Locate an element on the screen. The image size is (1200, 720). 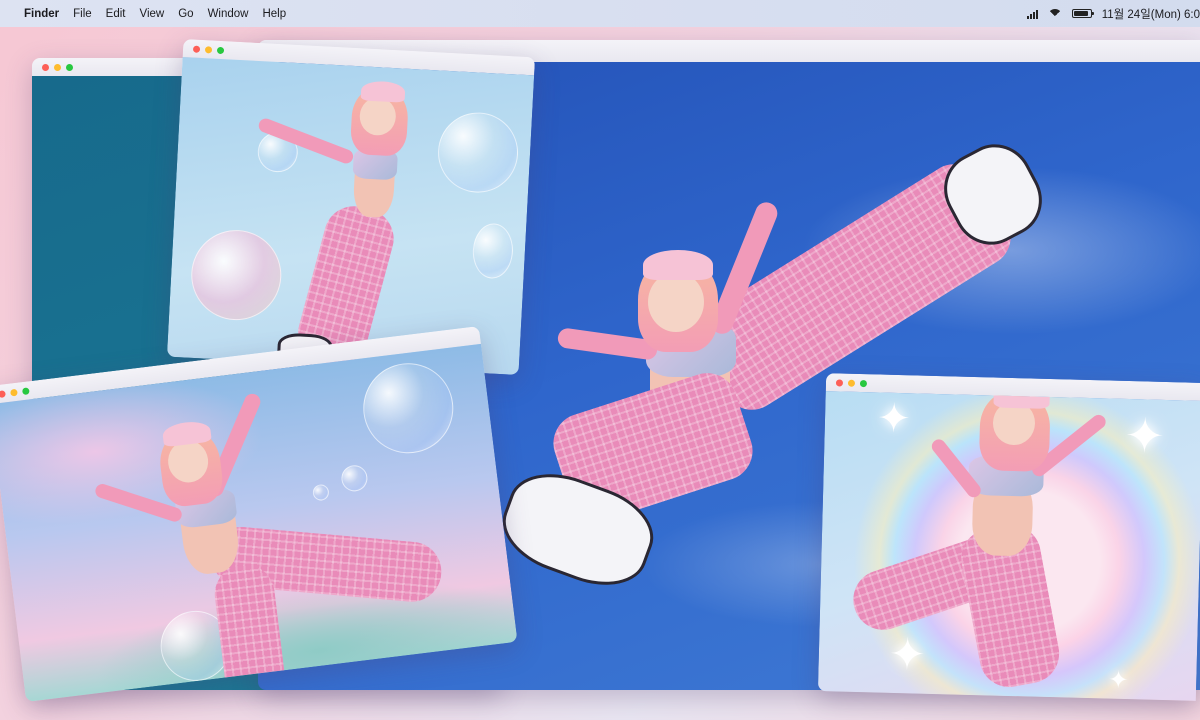
signal-icon is located at coordinates (1032, 14).